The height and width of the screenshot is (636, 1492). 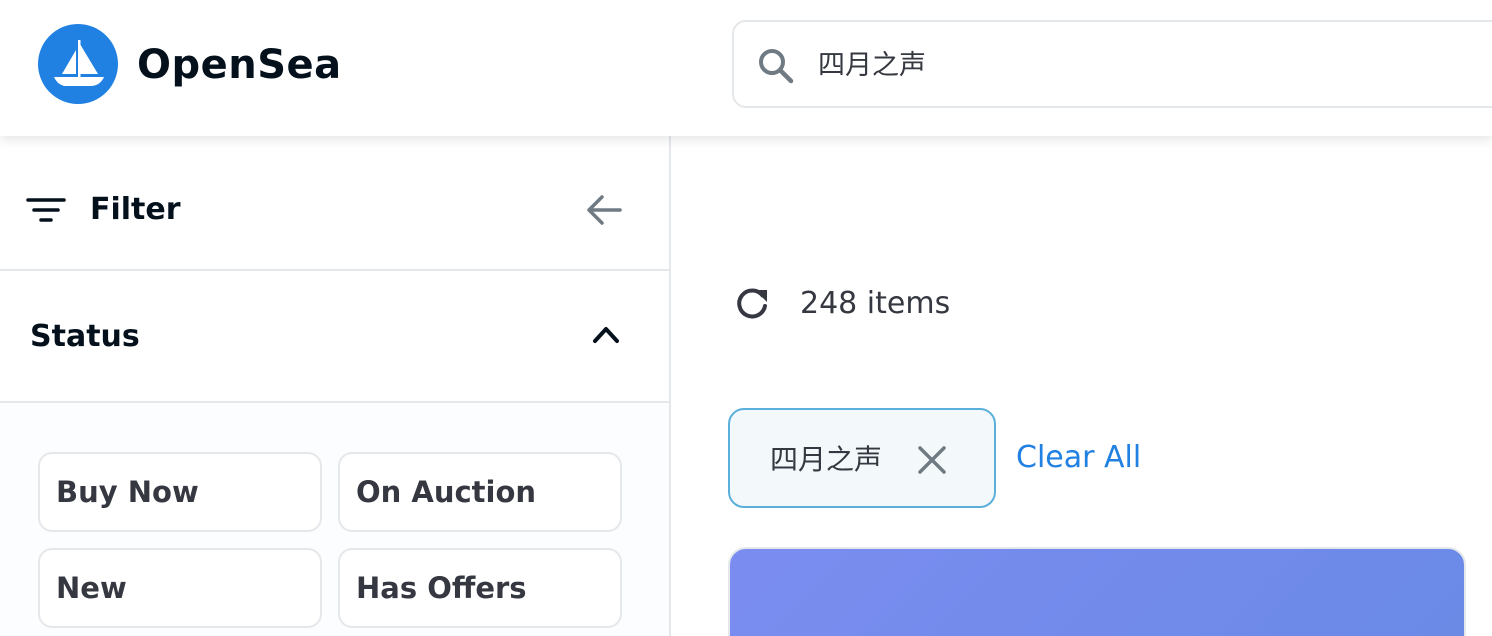 What do you see at coordinates (46, 210) in the screenshot?
I see `filter-list-icon` at bounding box center [46, 210].